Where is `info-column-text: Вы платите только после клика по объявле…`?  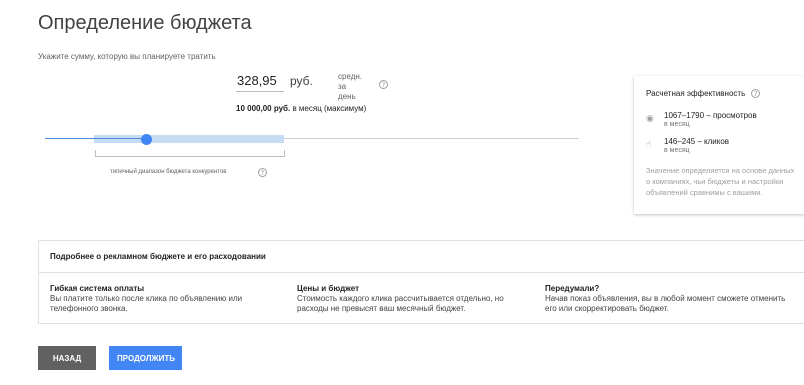
info-column-text: Вы платите только после клика по объявле… is located at coordinates (146, 303).